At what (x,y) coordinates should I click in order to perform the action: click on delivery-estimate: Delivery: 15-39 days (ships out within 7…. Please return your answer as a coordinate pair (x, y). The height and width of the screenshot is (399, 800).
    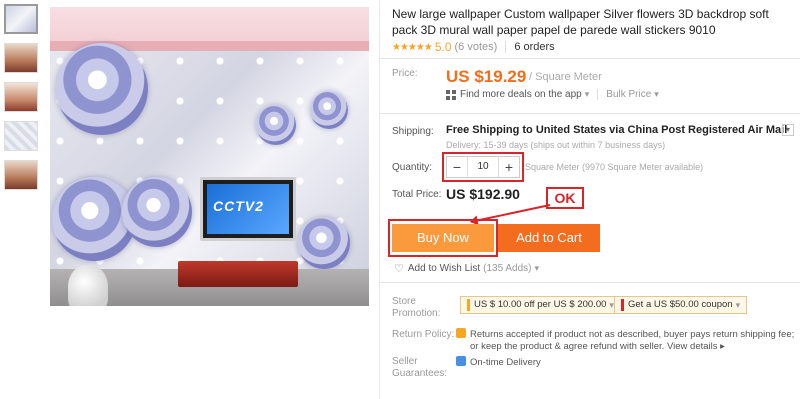
    Looking at the image, I should click on (556, 145).